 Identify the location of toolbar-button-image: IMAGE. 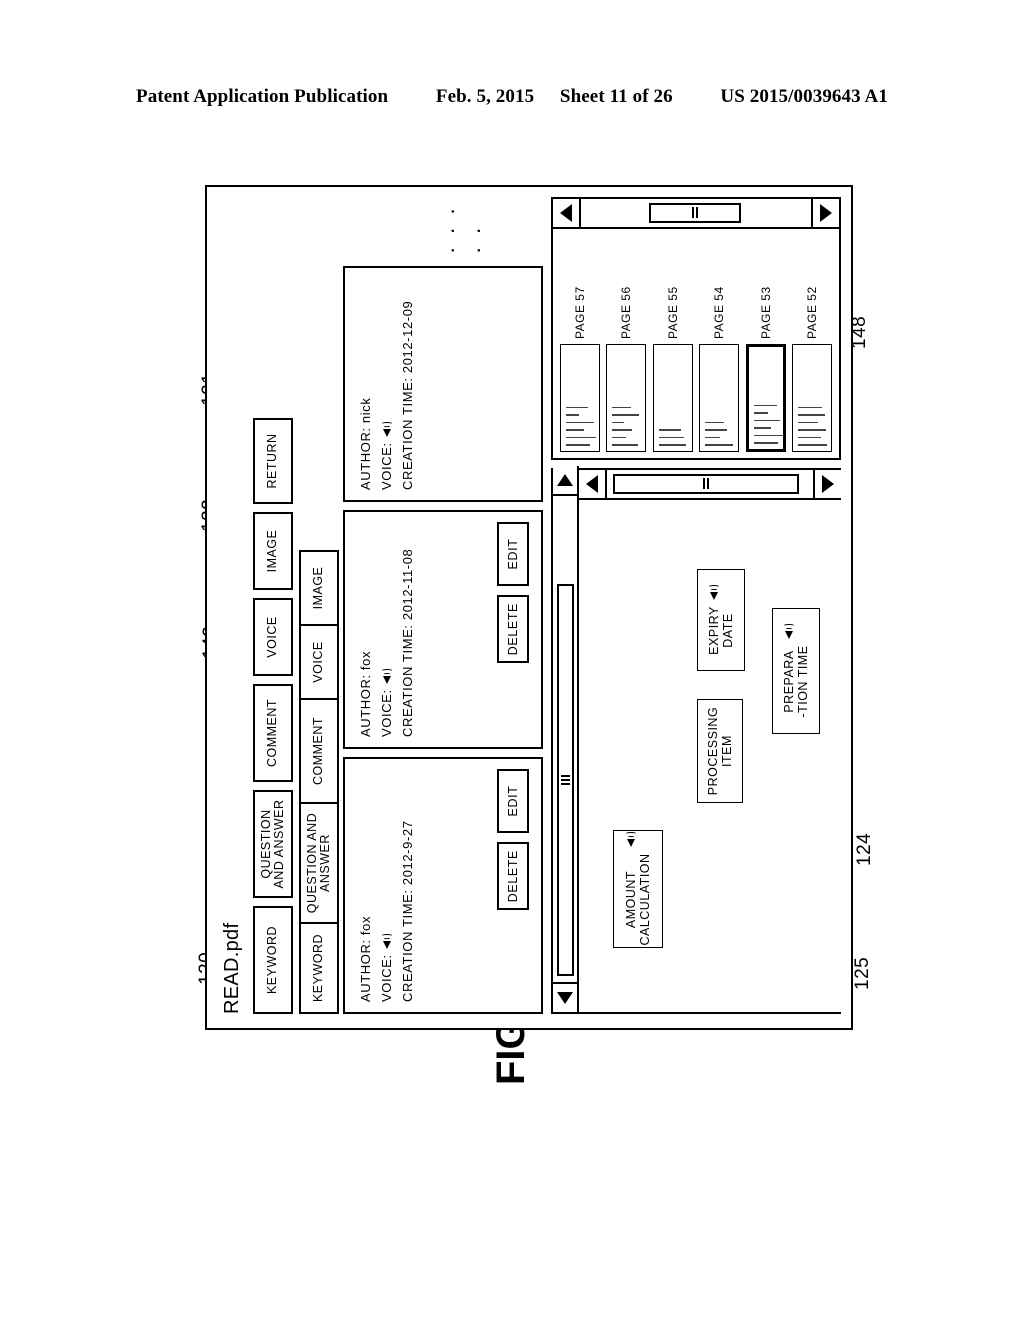
(273, 551).